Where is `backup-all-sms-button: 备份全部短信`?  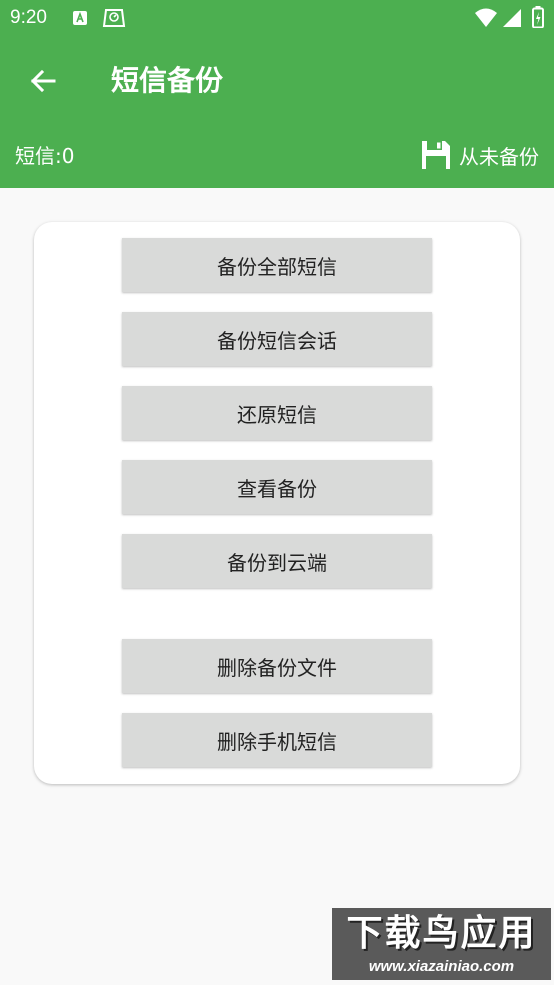
backup-all-sms-button: 备份全部短信 is located at coordinates (277, 265).